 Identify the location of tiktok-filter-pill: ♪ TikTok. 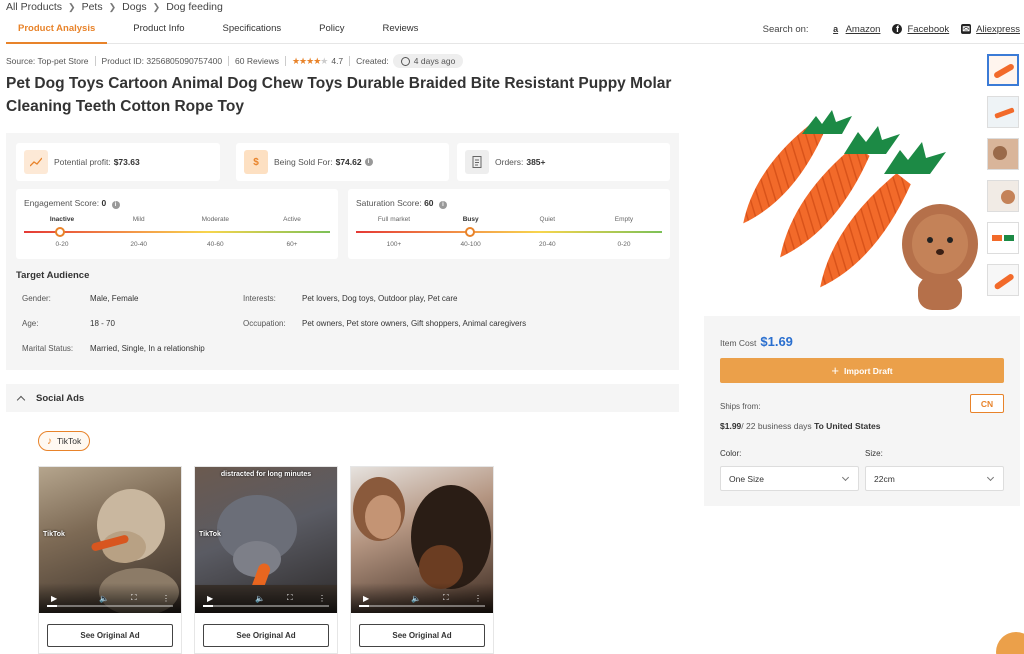
(64, 441).